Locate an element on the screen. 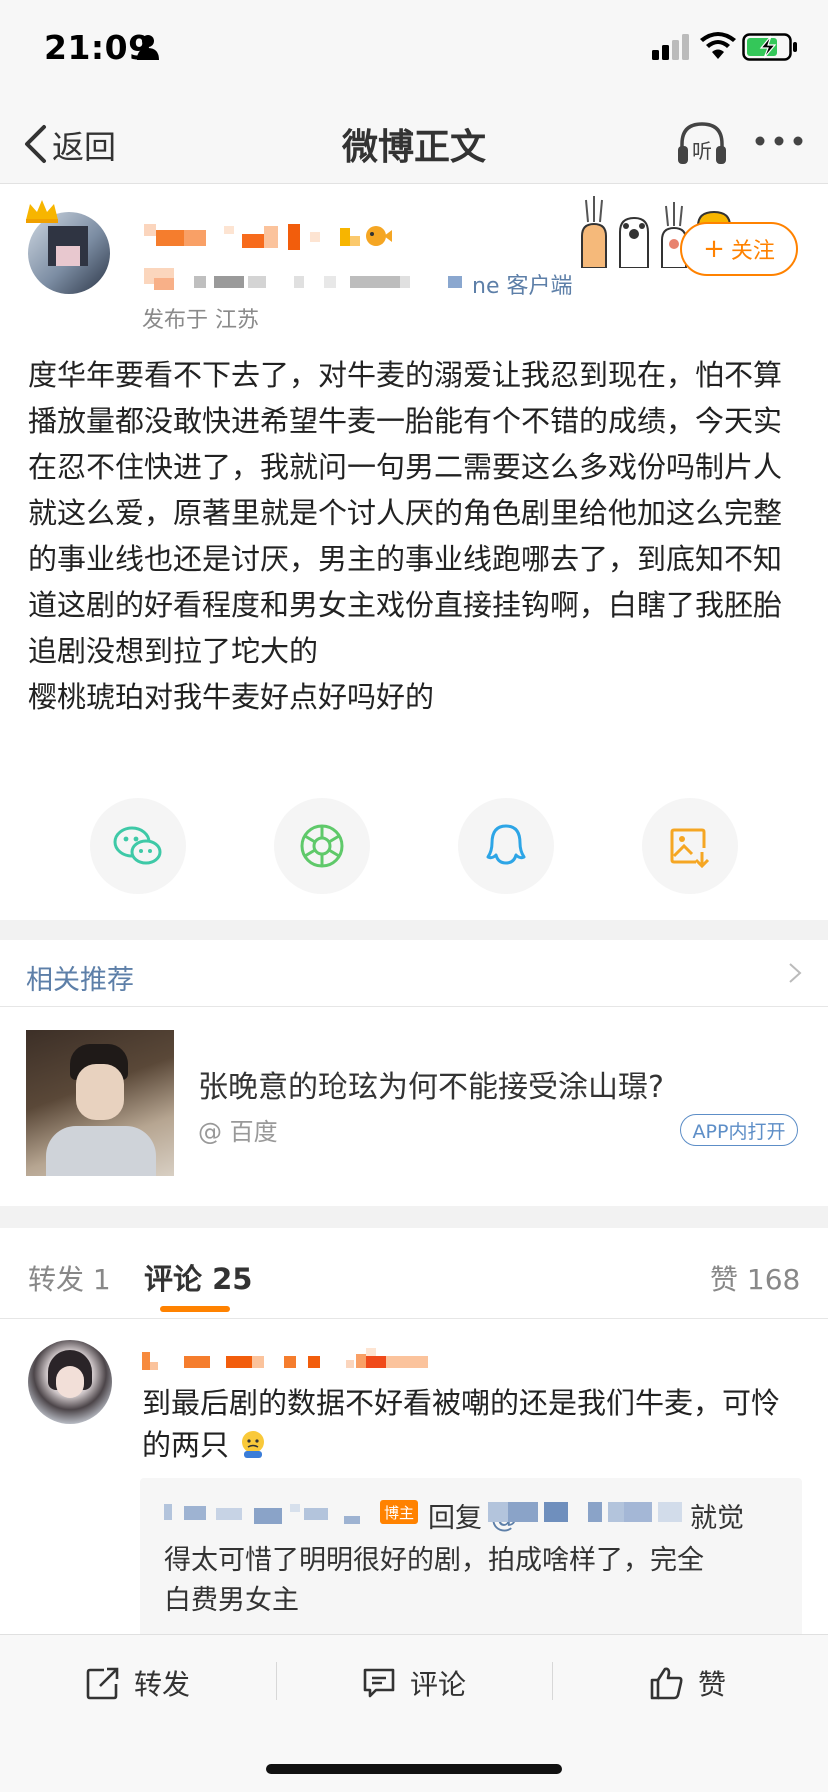 Image resolution: width=828 pixels, height=1792 pixels. author-avatar is located at coordinates (69, 253).